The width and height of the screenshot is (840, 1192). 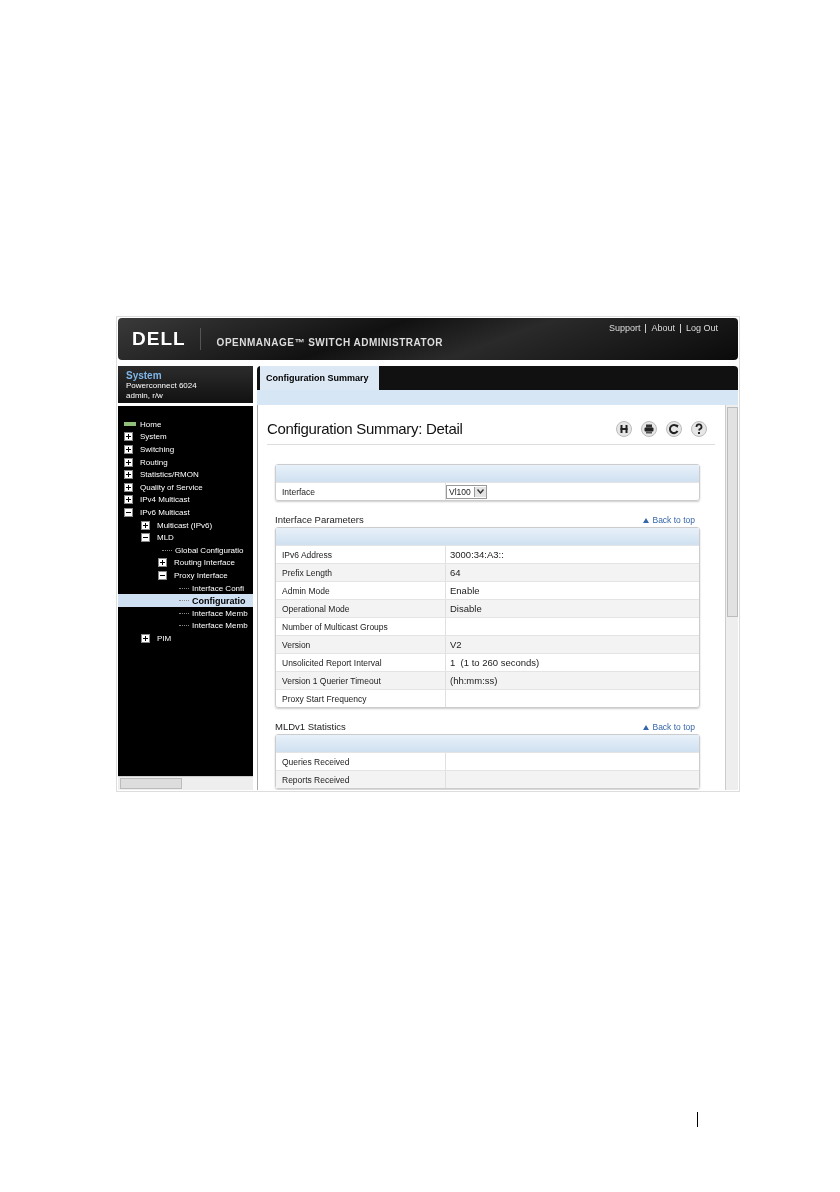 I want to click on value-text: V2, so click(x=455, y=644).